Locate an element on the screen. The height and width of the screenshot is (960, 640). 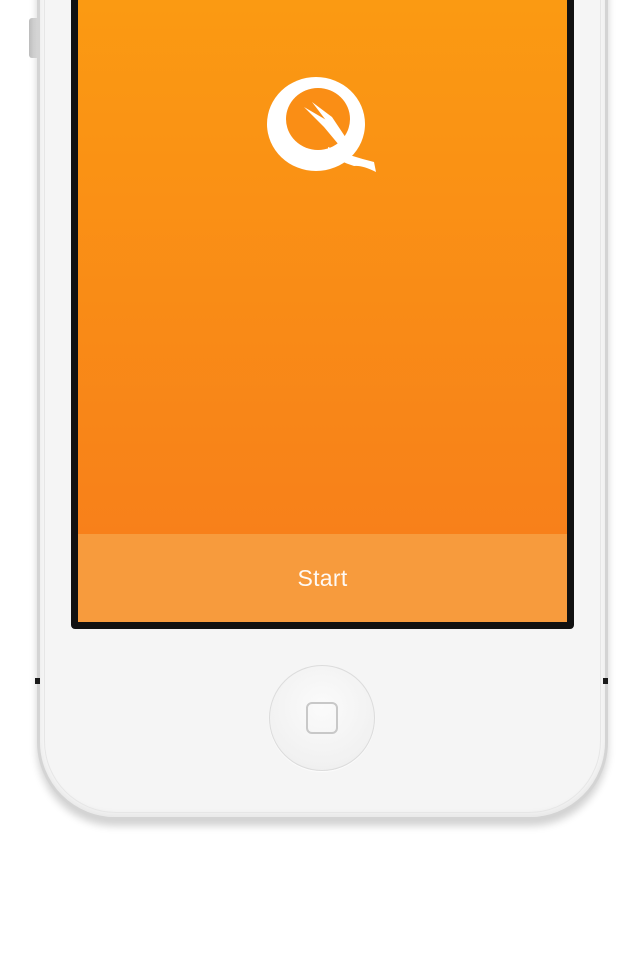
start-button: Start is located at coordinates (322, 578).